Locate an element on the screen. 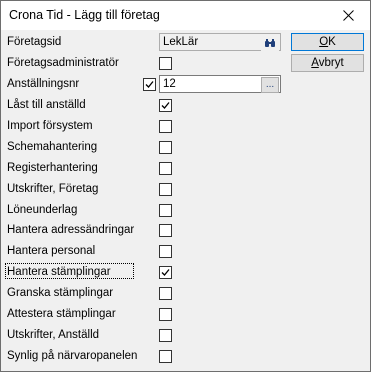 Image resolution: width=371 pixels, height=372 pixels. row-label-utskrifter-foretag: Utskrifter, Företag is located at coordinates (53, 189).